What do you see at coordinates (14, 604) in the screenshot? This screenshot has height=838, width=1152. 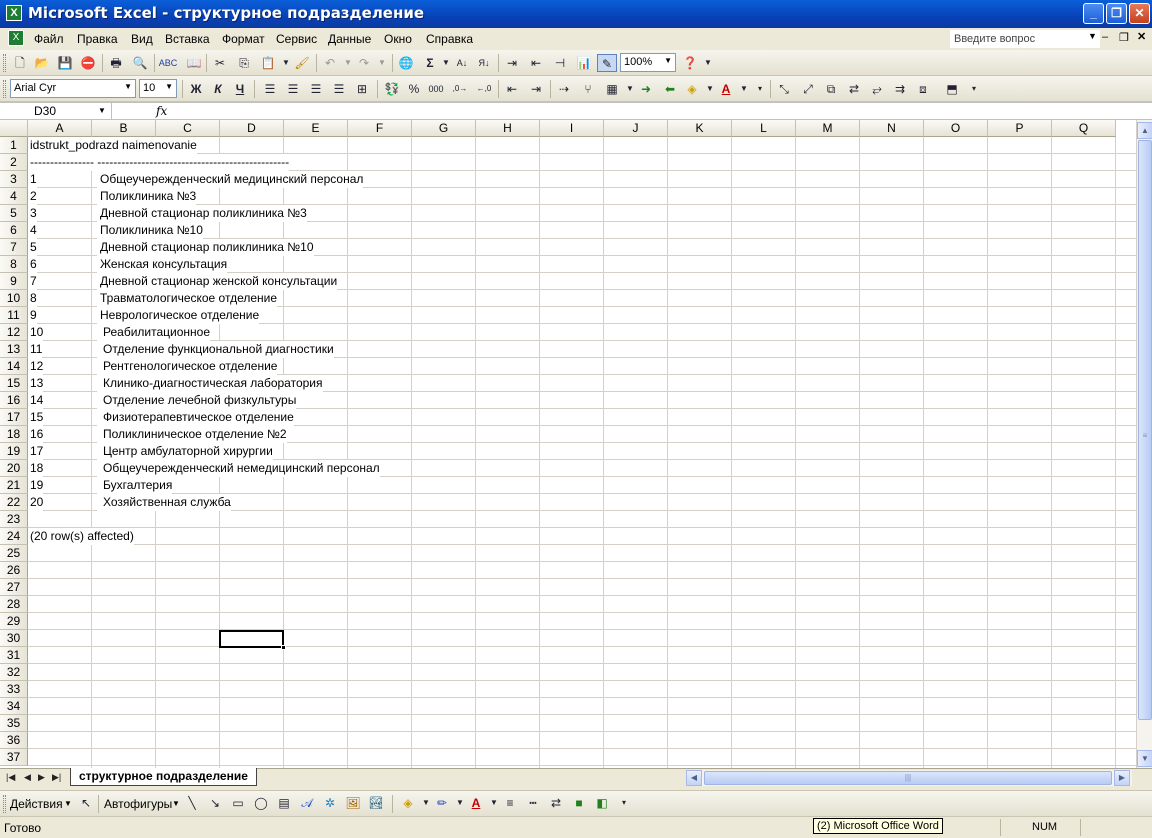 I see `row-header-28: 28` at bounding box center [14, 604].